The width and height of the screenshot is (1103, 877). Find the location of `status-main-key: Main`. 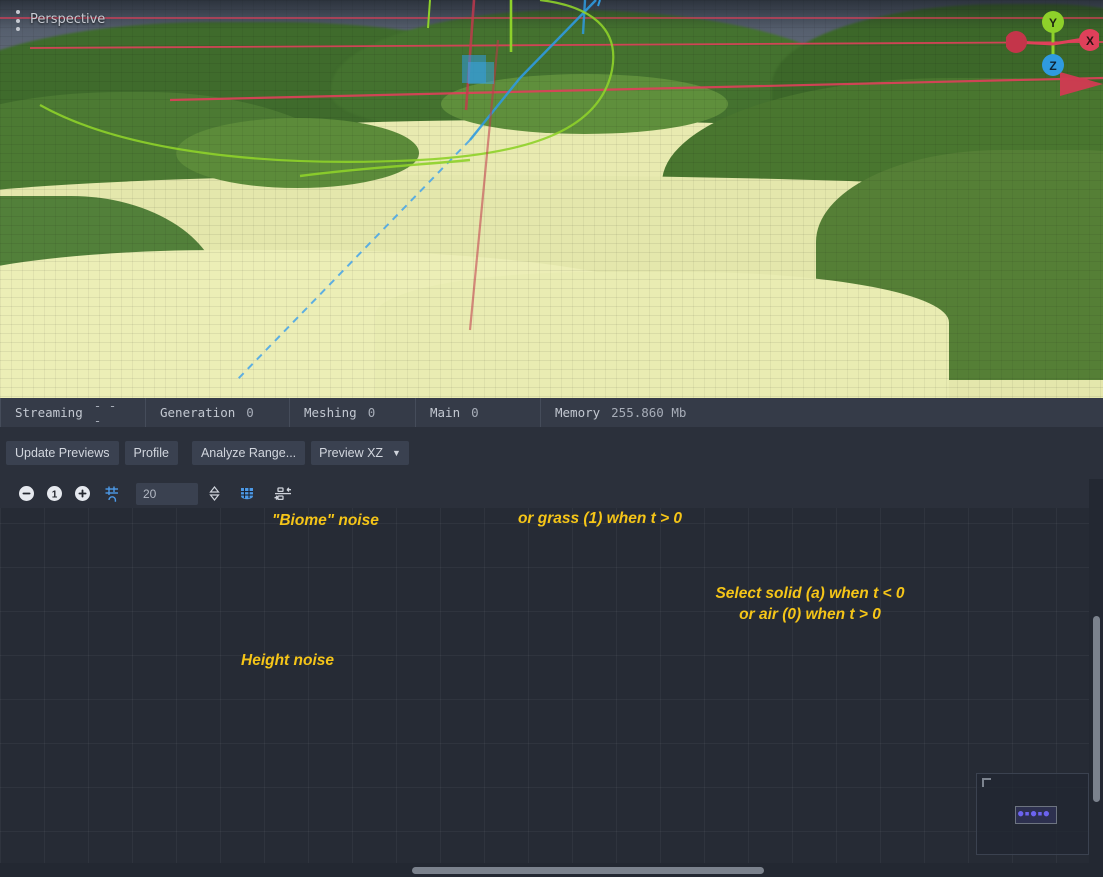

status-main-key: Main is located at coordinates (445, 412).